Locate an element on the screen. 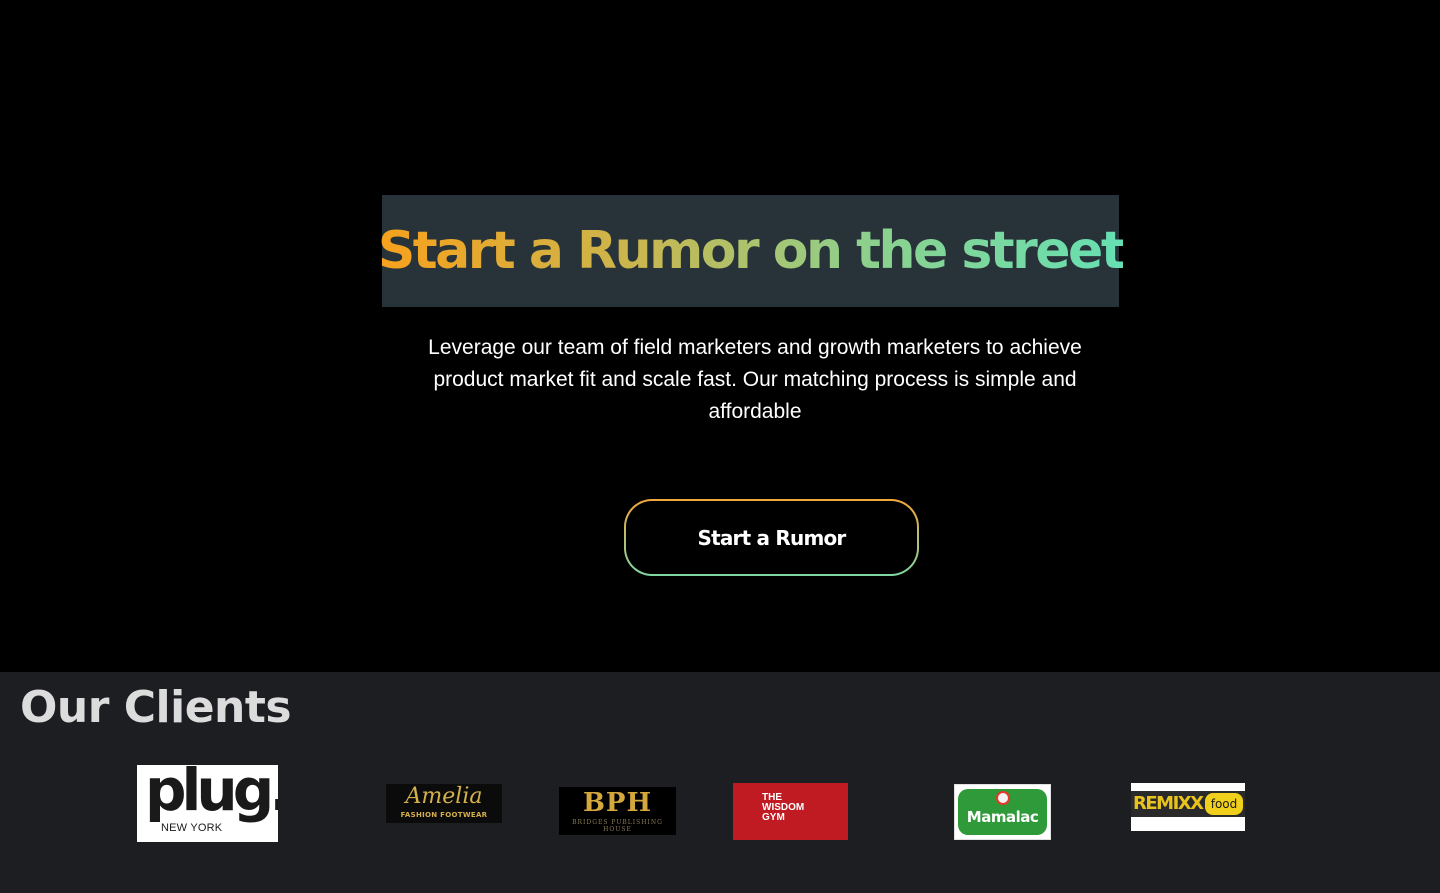 This screenshot has height=893, width=1440. client-logo-wisdom-gym: THE WISDOM GYM is located at coordinates (790, 811).